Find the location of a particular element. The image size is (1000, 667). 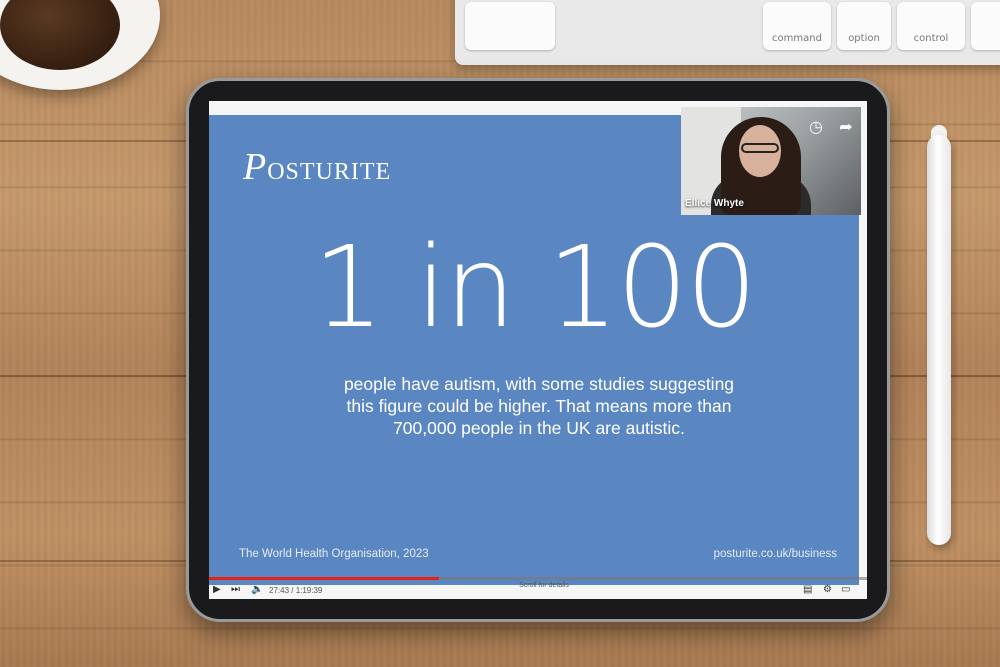

participant-name: Ellice Whyte is located at coordinates (714, 203).